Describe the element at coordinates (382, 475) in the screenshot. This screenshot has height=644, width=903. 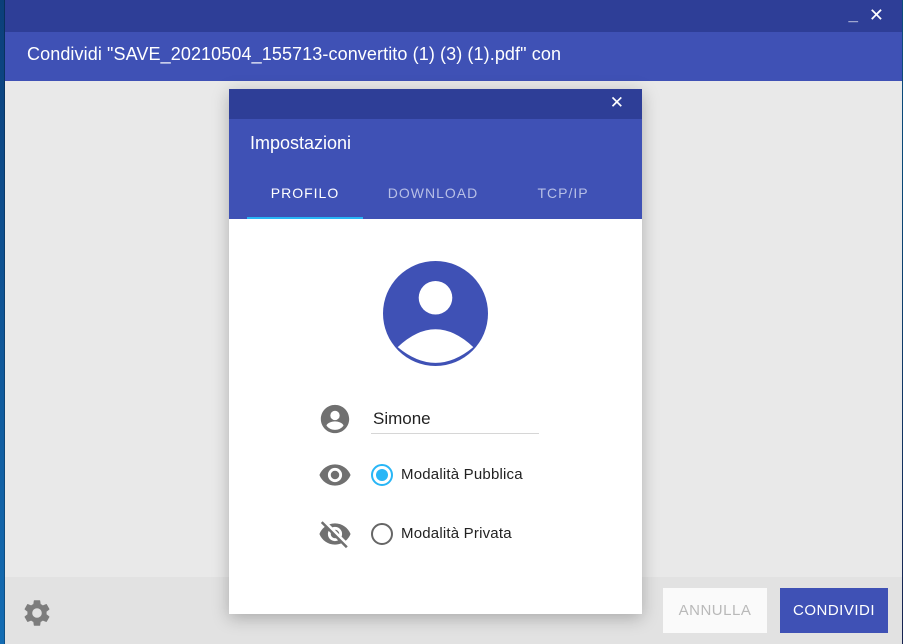
I see `public-mode-radio` at that location.